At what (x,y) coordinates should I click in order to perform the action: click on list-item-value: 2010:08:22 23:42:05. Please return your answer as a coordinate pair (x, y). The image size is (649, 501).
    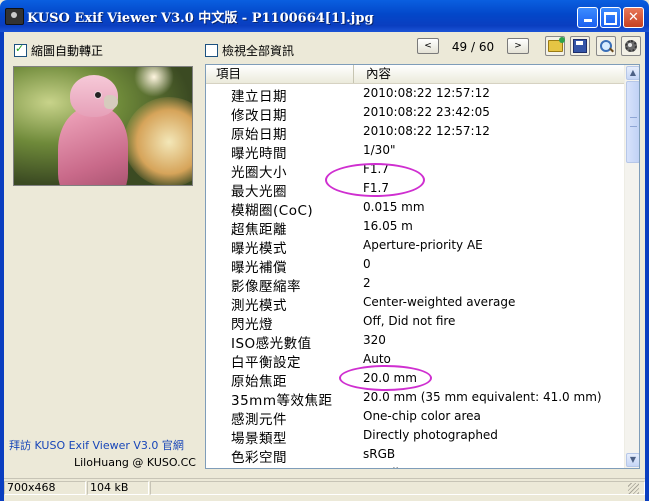
    Looking at the image, I should click on (426, 112).